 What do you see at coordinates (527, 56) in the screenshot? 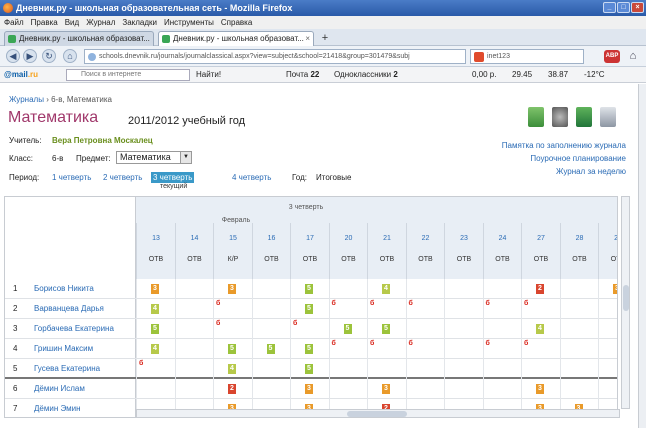
I see `browser-search-input: inet123` at bounding box center [527, 56].